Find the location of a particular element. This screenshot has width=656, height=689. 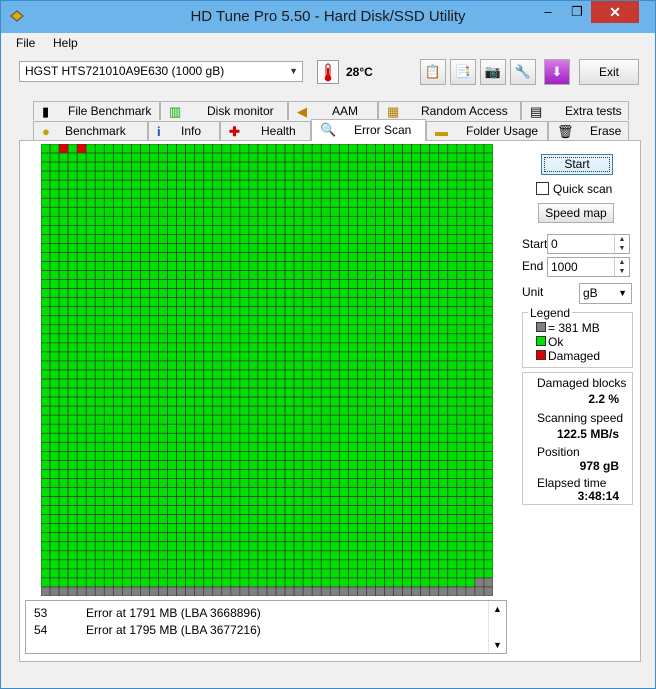

start-field: 0 ▲ ▼ is located at coordinates (588, 244).